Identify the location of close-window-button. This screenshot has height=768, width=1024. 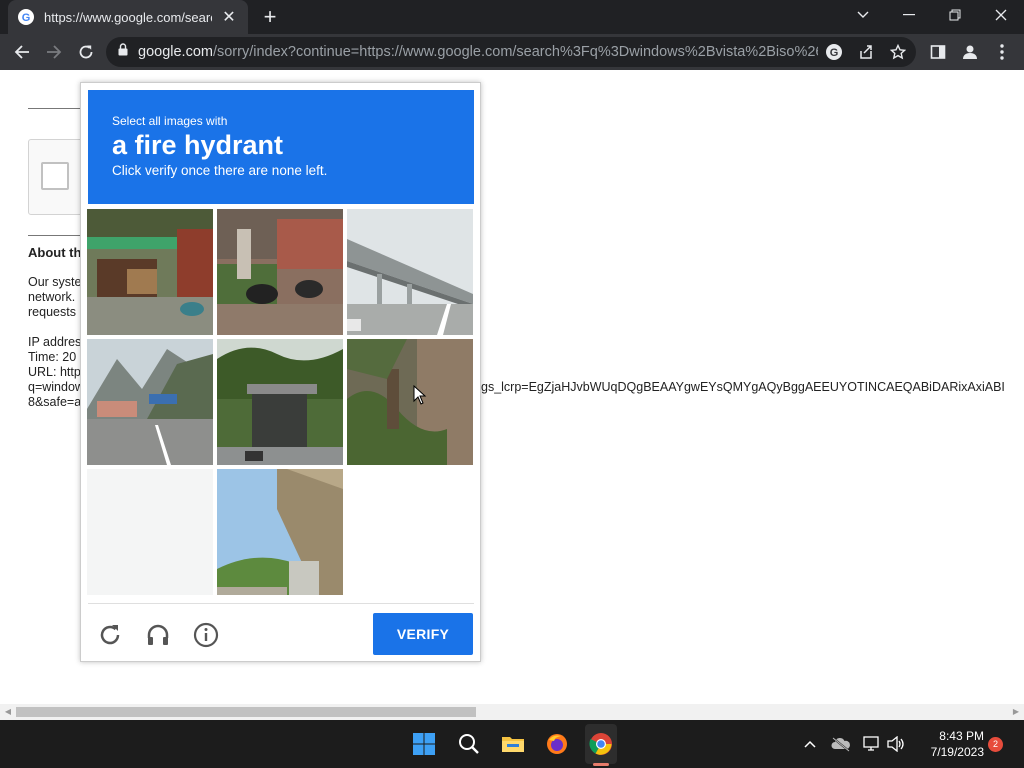
(1001, 15).